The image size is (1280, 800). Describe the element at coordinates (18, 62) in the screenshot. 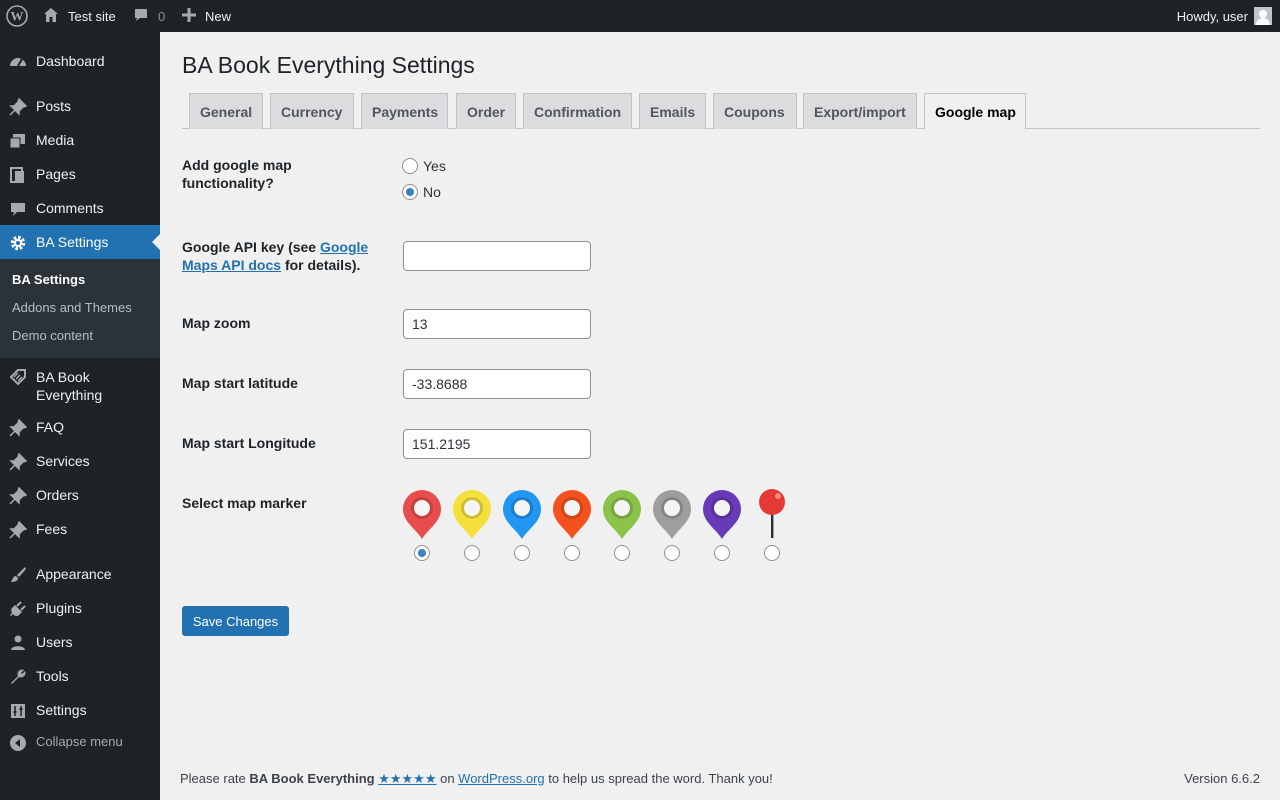

I see `dashboard-icon` at that location.